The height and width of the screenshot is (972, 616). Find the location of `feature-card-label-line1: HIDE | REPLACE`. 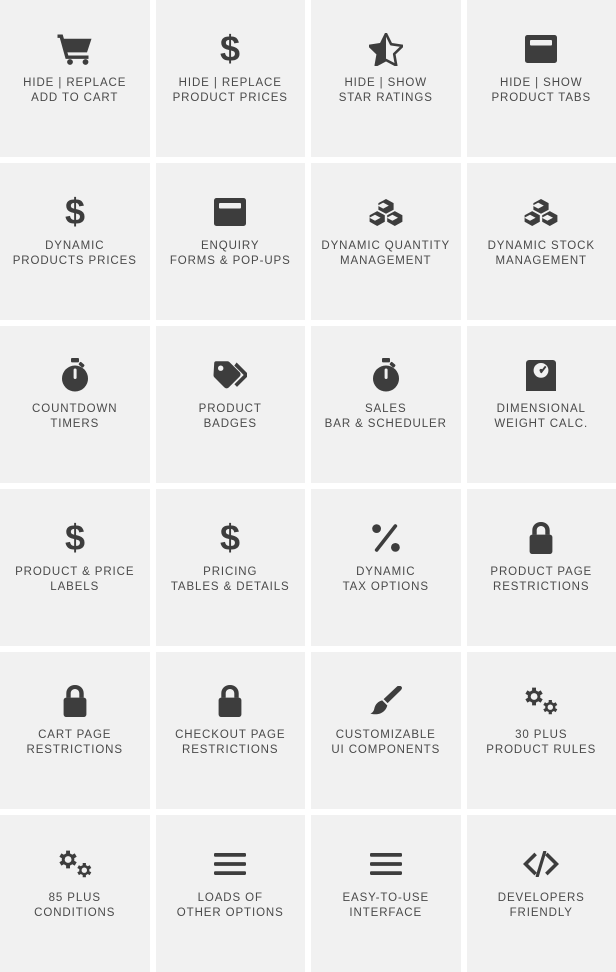

feature-card-label-line1: HIDE | REPLACE is located at coordinates (74, 83).